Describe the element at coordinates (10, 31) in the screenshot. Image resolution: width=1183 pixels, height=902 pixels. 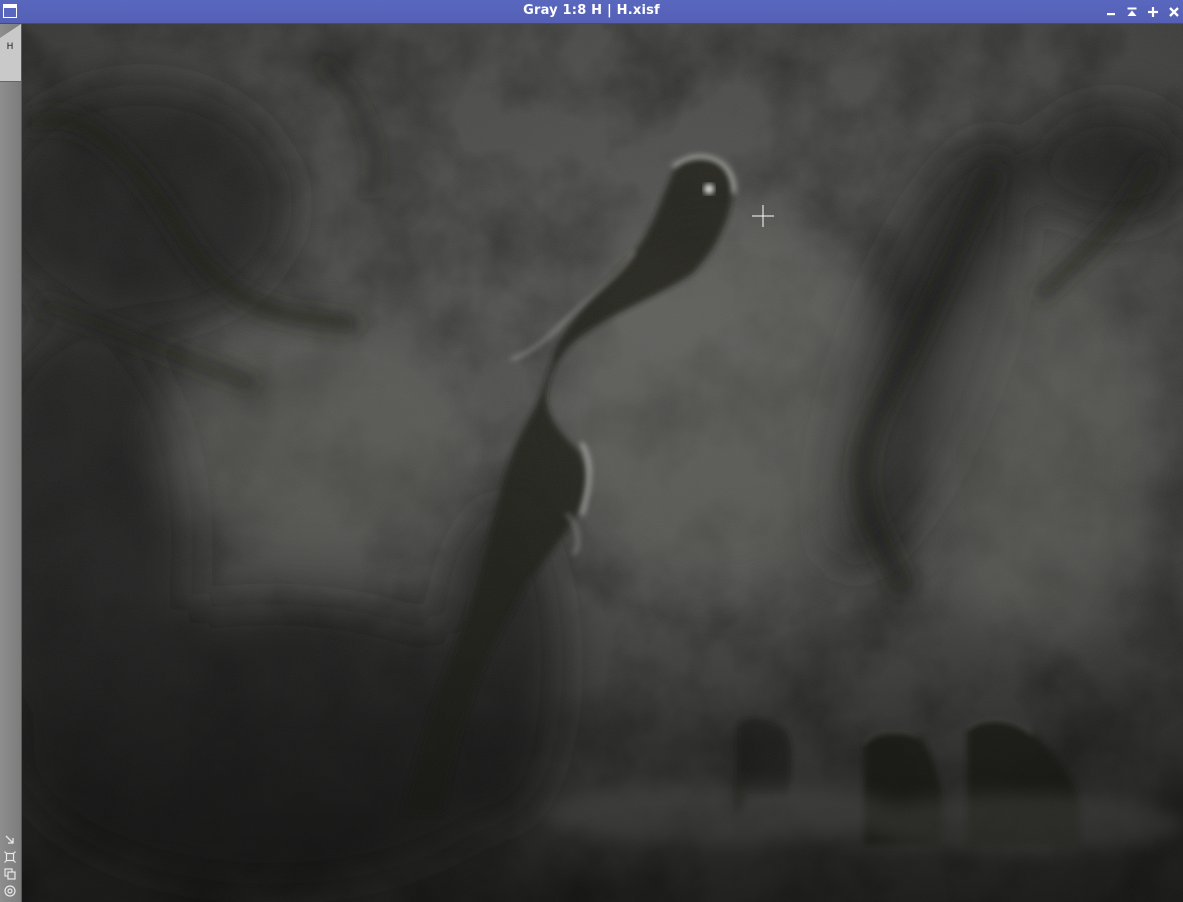
I see `tab-corner` at that location.